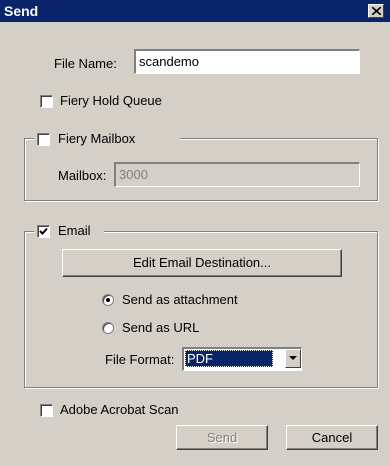  Describe the element at coordinates (108, 328) in the screenshot. I see `send-as-url-radio` at that location.